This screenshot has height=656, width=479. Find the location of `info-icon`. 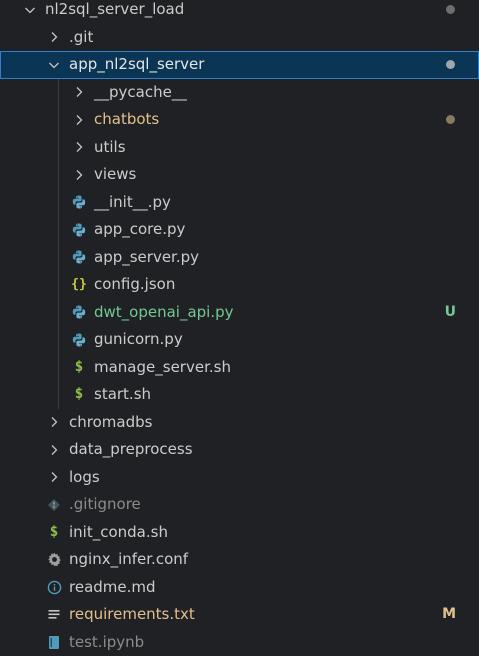

info-icon is located at coordinates (54, 587).